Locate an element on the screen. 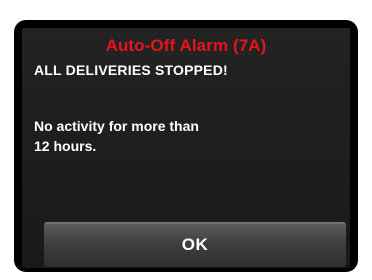 This screenshot has height=280, width=372. alarm-message: No activity for more than 12 hours. is located at coordinates (116, 136).